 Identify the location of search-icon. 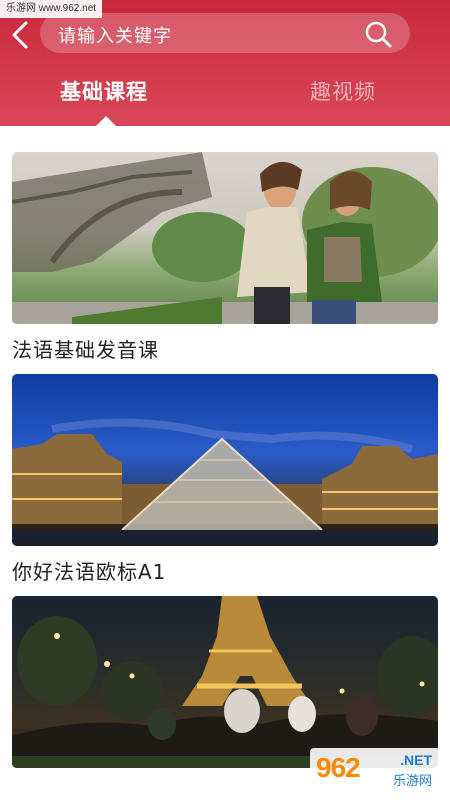
(378, 34).